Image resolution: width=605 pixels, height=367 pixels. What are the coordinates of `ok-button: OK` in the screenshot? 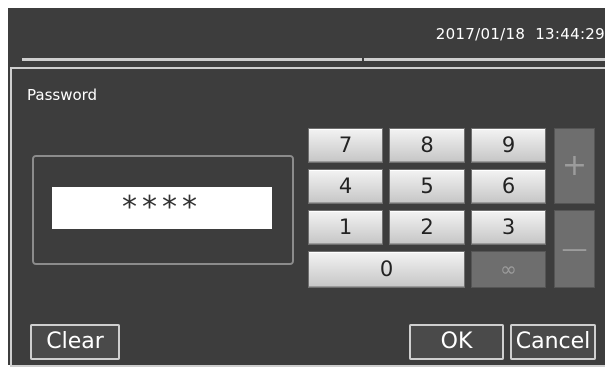 It's located at (456, 342).